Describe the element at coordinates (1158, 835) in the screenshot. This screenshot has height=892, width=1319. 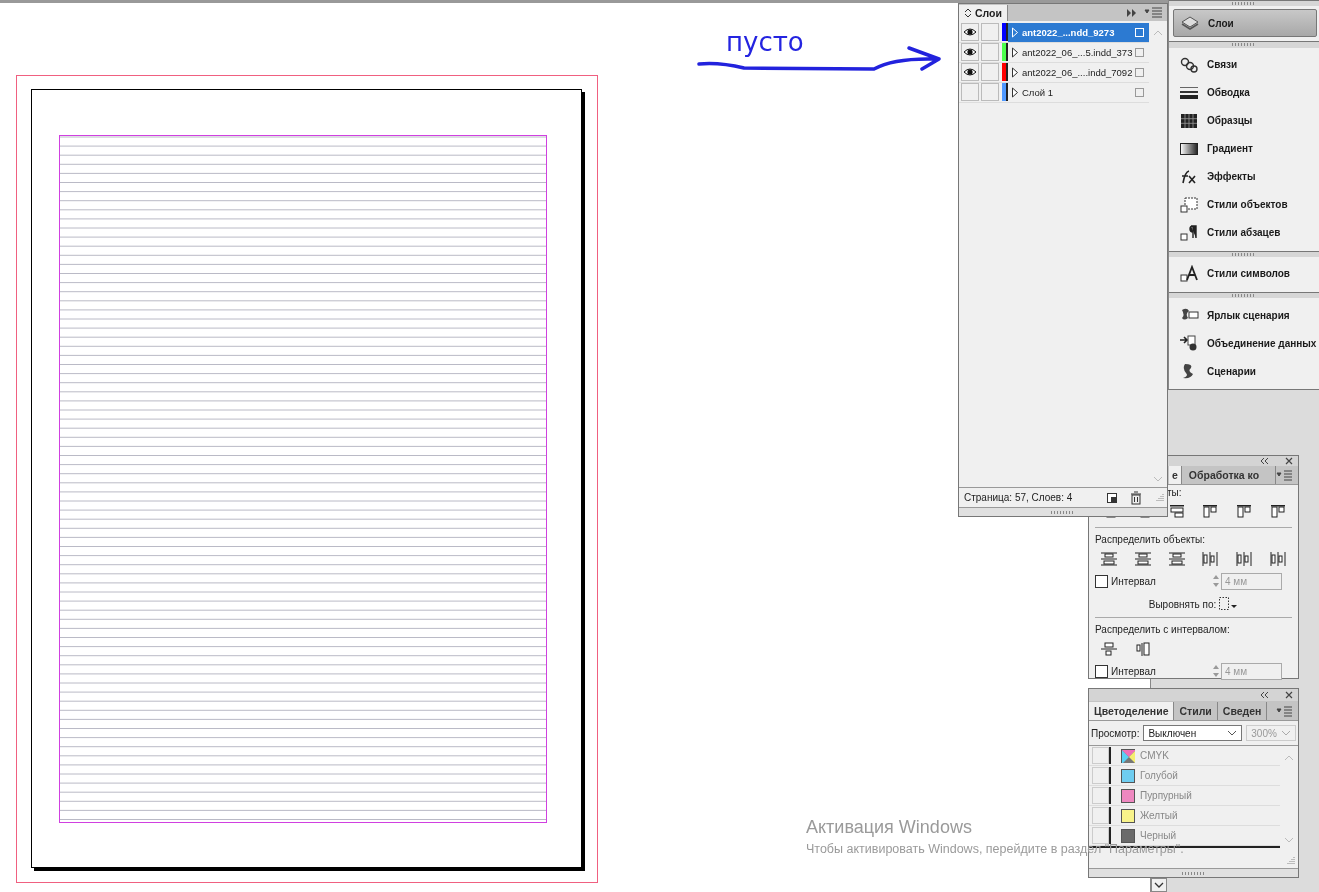
I see `ink-name: Черный` at that location.